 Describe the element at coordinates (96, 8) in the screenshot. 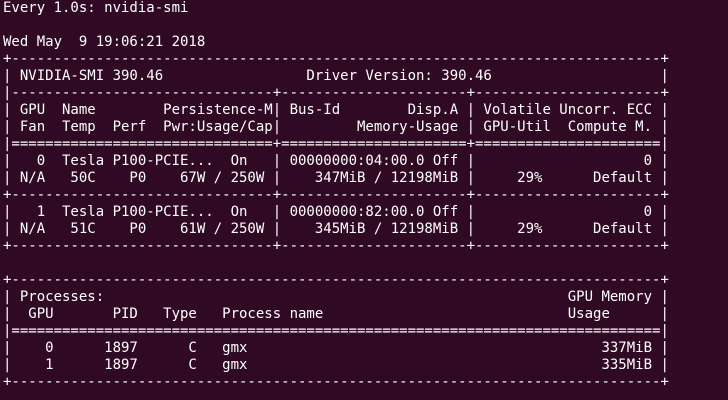

I see `watch-header: Every 1.0s: nvidia-smi` at that location.